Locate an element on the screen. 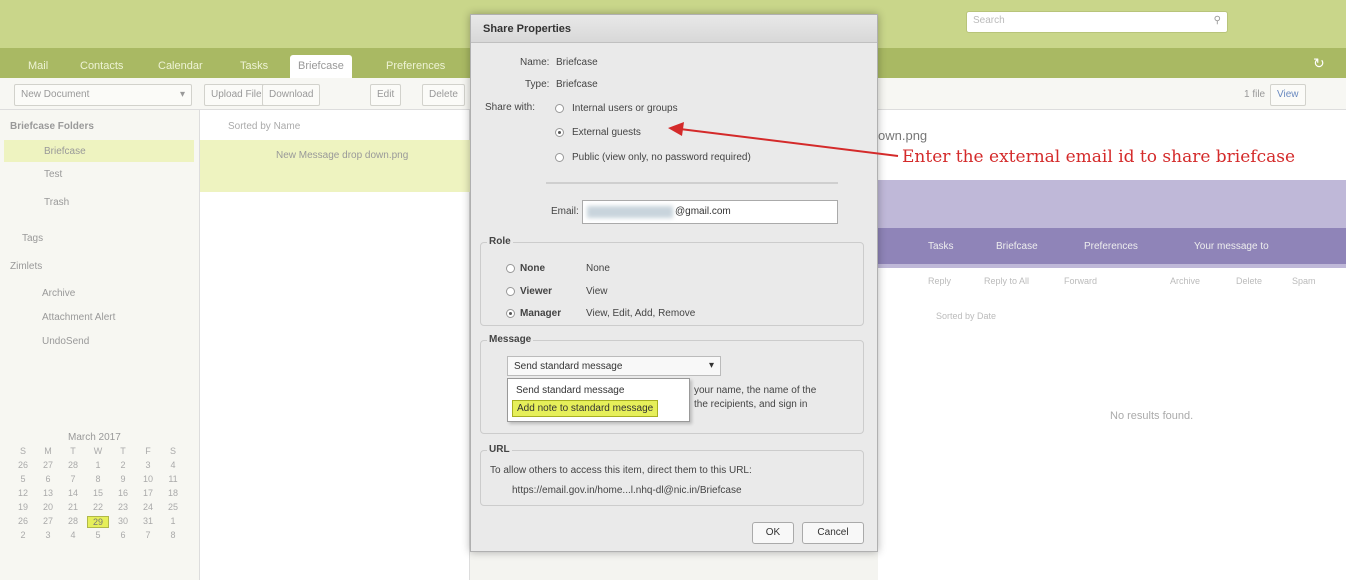 Image resolution: width=1346 pixels, height=580 pixels. share-option-external: External guests is located at coordinates (606, 132).